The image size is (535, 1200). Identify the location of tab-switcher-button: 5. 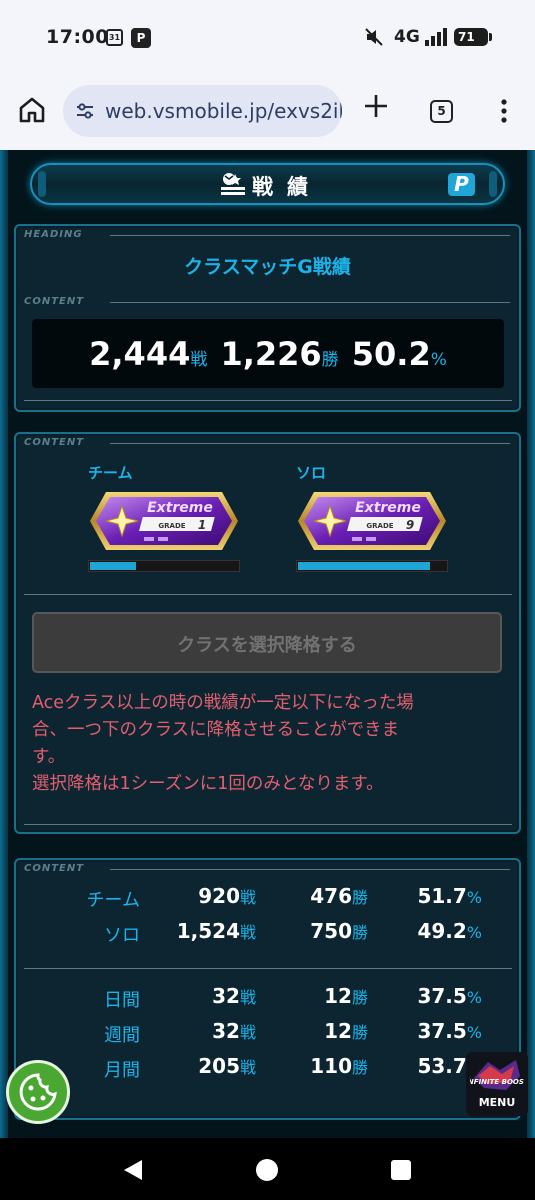
(441, 111).